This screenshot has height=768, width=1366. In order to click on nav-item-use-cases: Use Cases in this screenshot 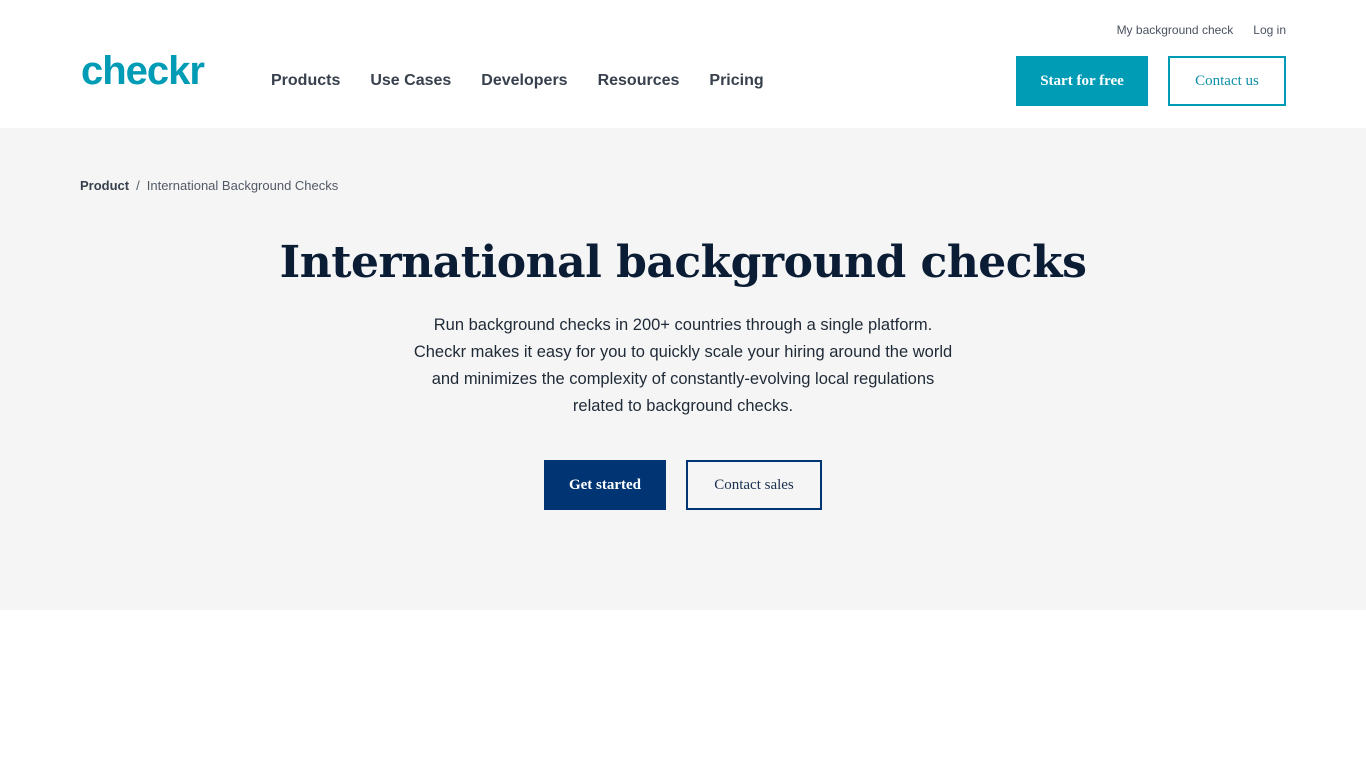, I will do `click(410, 81)`.